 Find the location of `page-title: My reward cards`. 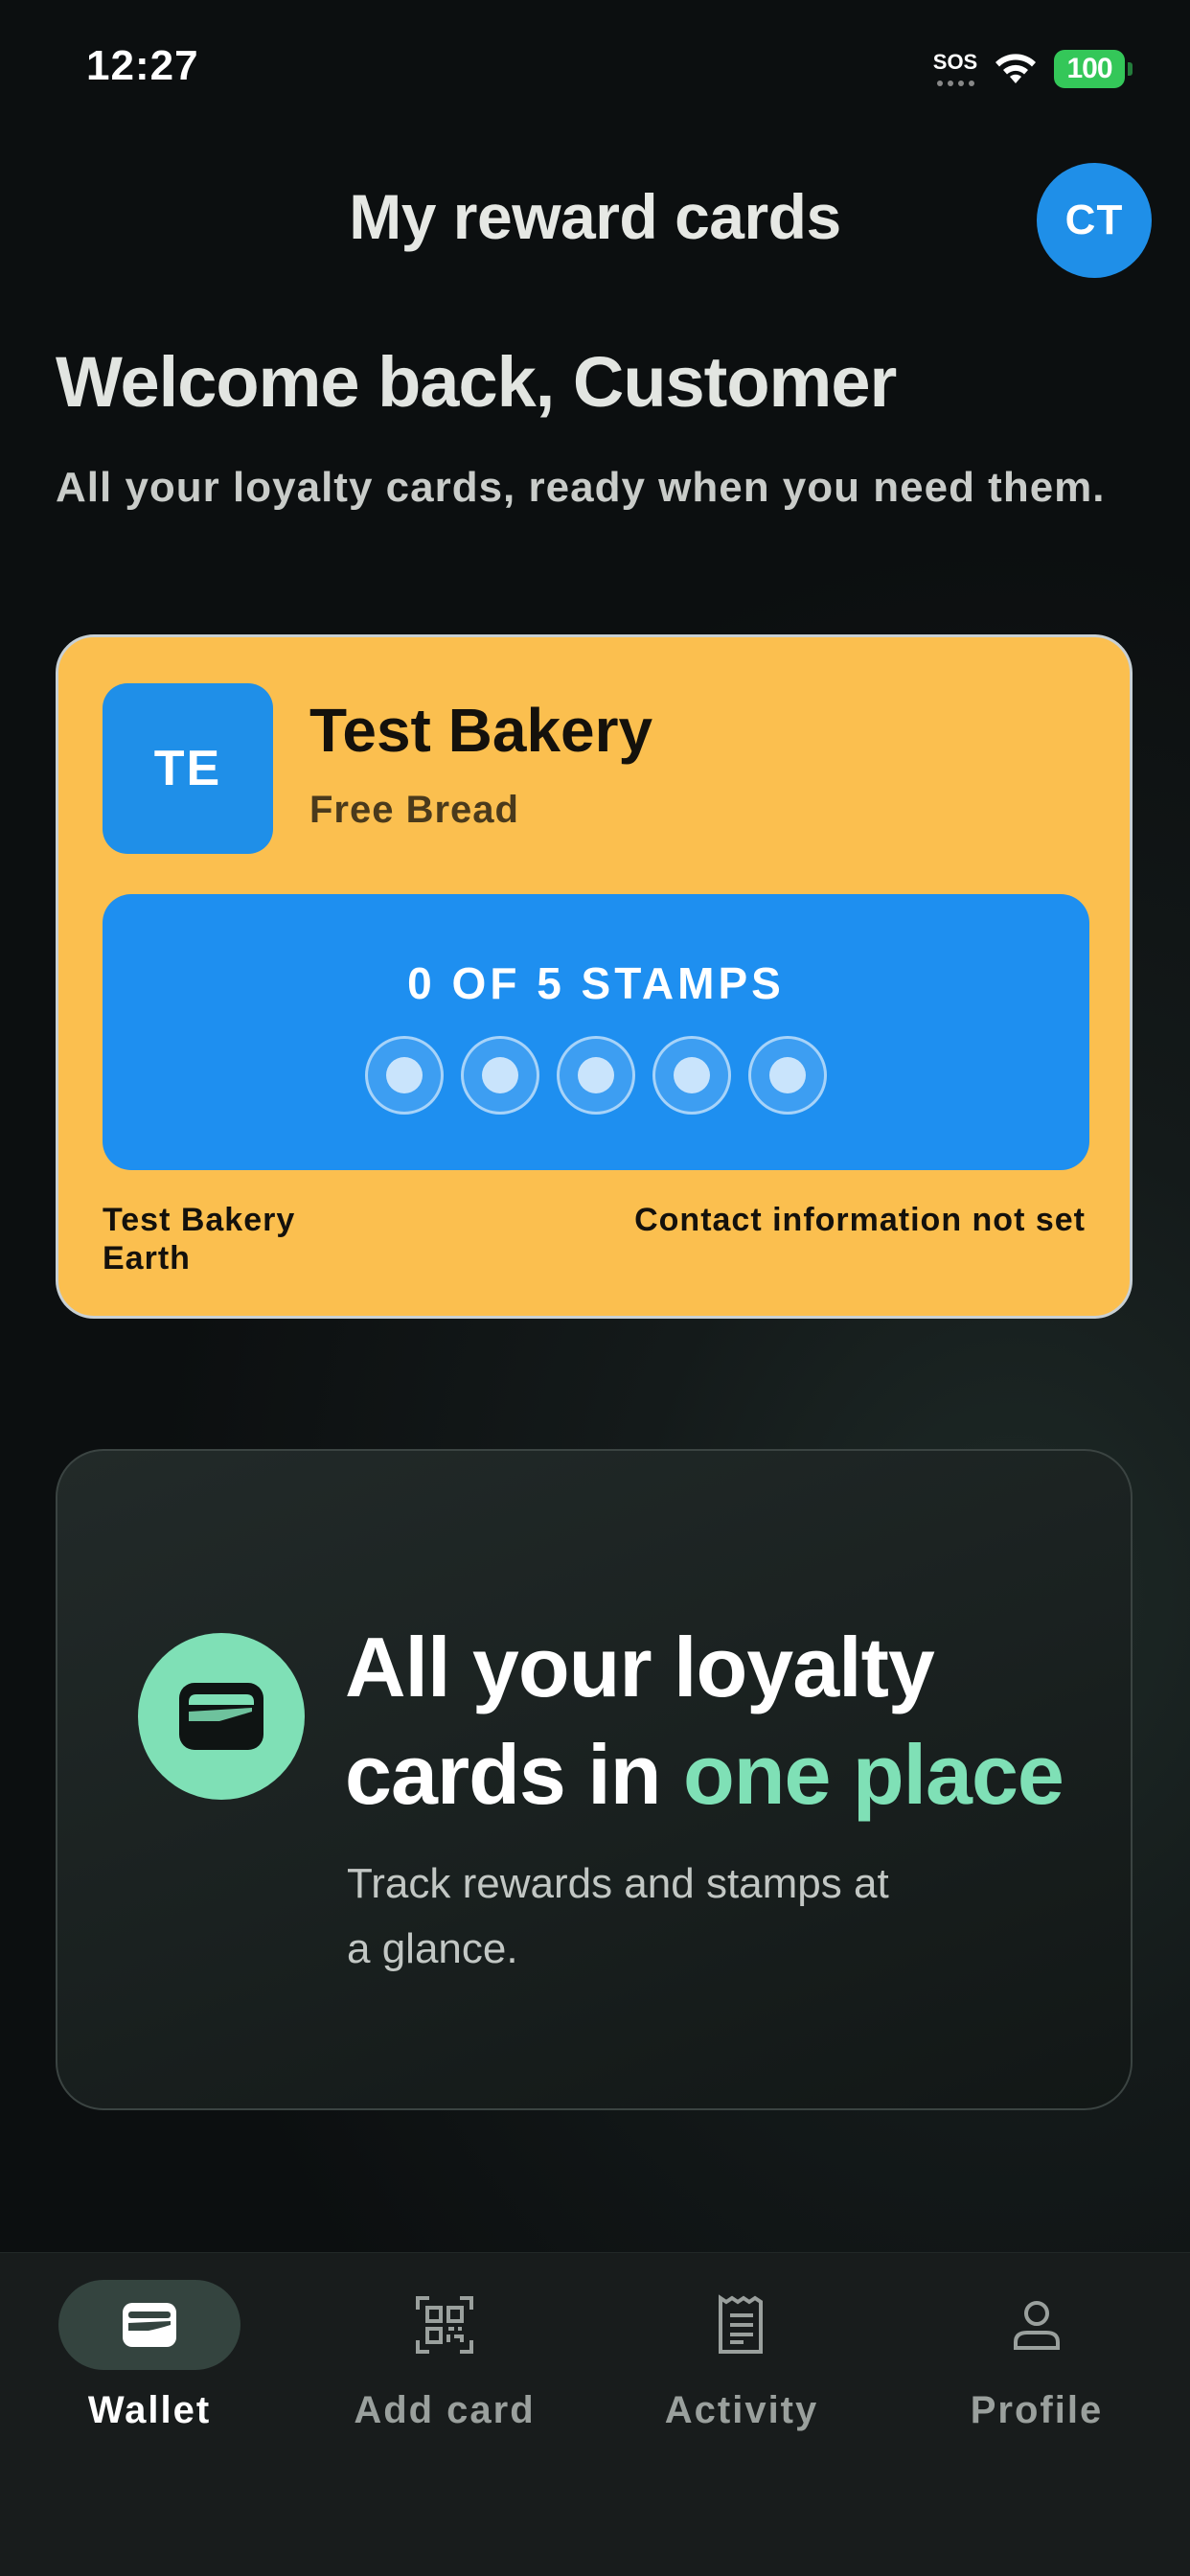

page-title: My reward cards is located at coordinates (595, 216).